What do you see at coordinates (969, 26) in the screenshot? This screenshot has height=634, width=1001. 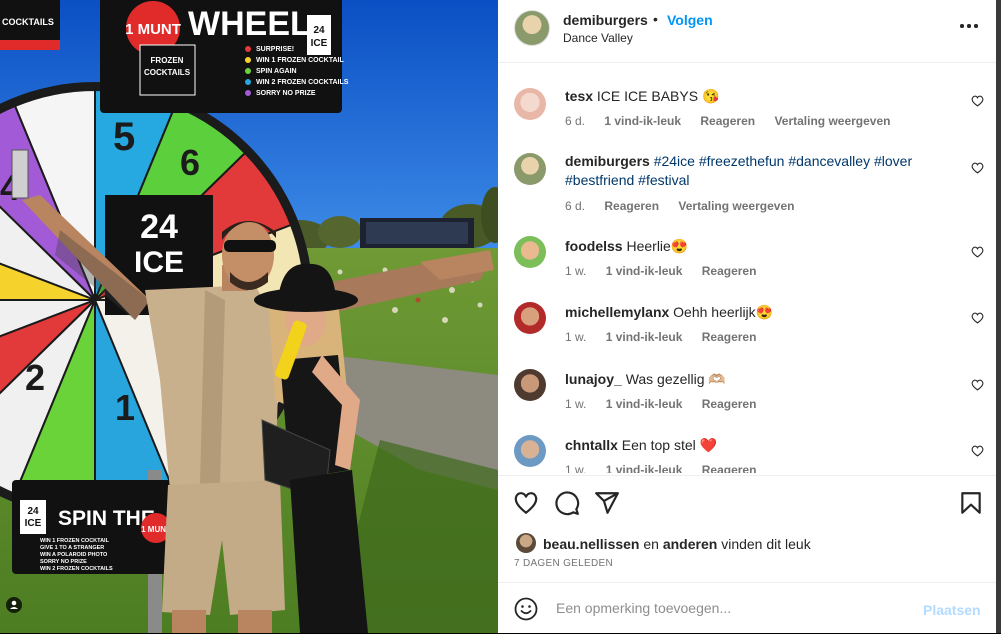 I see `more-horizontal-icon` at bounding box center [969, 26].